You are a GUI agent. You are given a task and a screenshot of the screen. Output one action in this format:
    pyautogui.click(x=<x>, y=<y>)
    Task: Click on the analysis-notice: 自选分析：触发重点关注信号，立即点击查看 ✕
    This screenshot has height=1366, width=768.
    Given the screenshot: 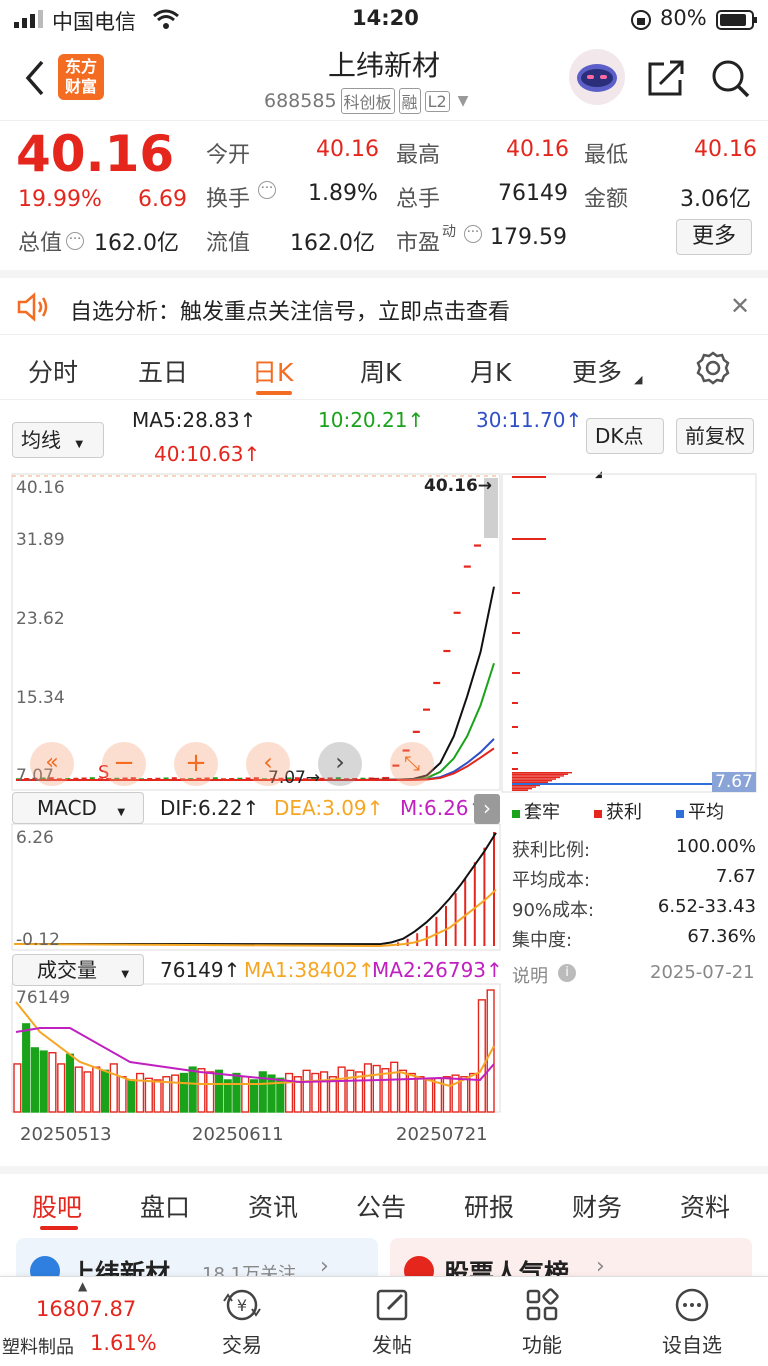 What is the action you would take?
    pyautogui.click(x=384, y=302)
    